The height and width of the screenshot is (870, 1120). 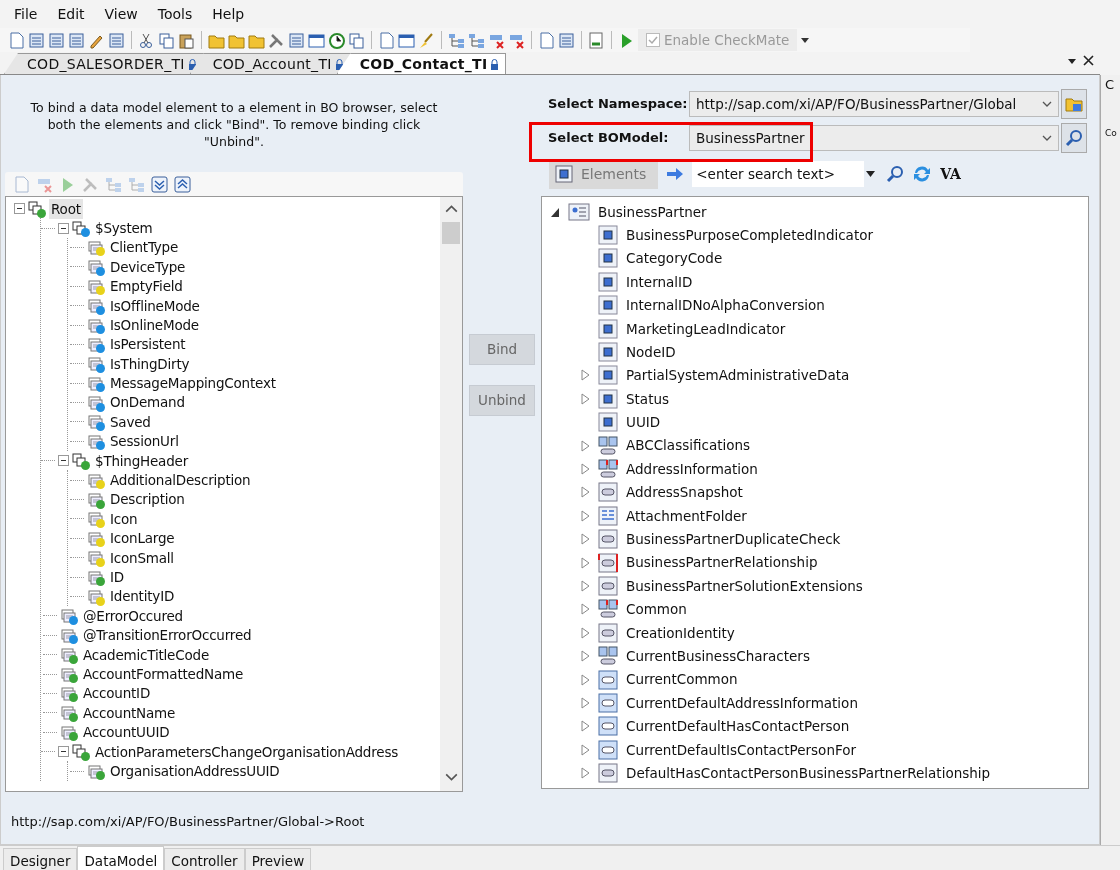 What do you see at coordinates (688, 445) in the screenshot?
I see `tree-item: ABCClassifications` at bounding box center [688, 445].